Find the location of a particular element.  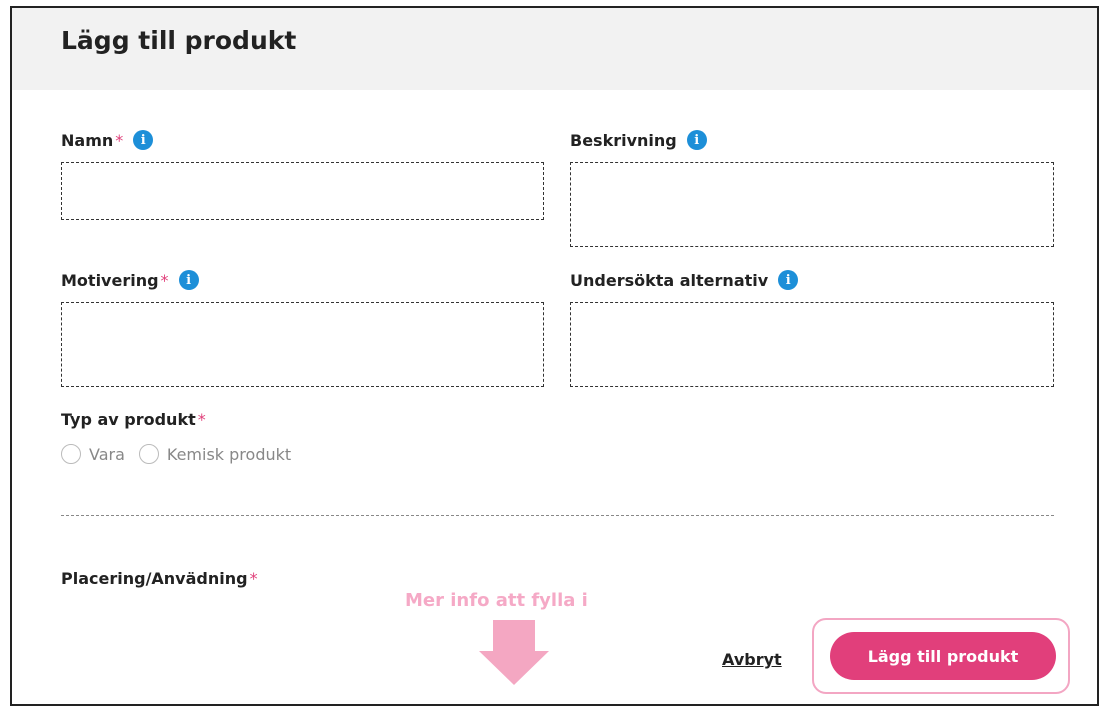

motivering-required-mark: * is located at coordinates (164, 280).